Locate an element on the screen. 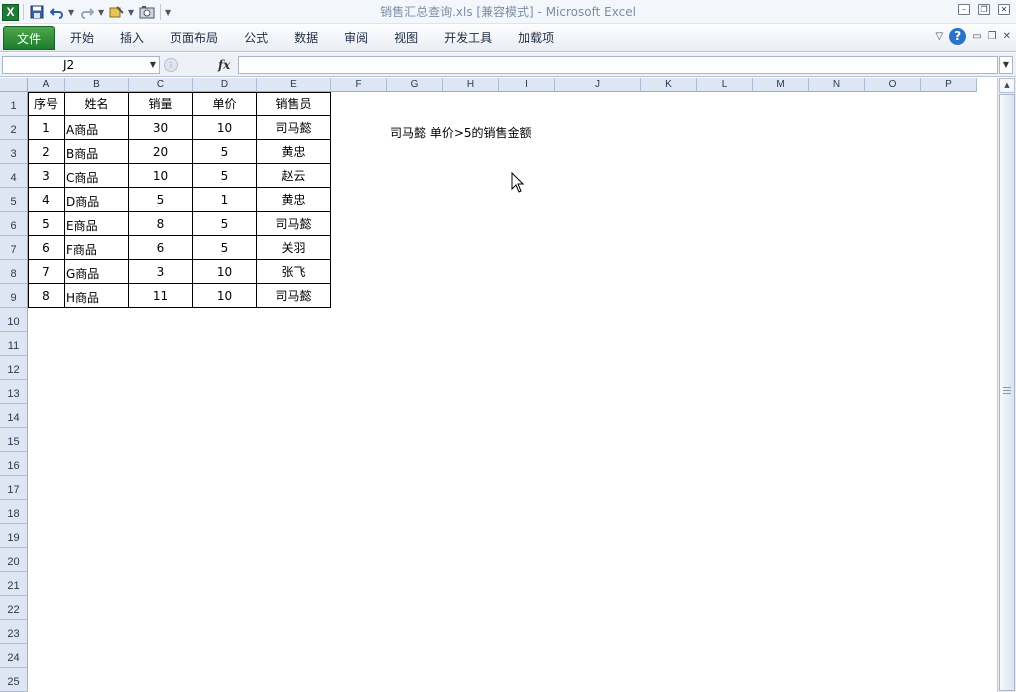 The height and width of the screenshot is (692, 1016). table-cell: 关羽 is located at coordinates (294, 248).